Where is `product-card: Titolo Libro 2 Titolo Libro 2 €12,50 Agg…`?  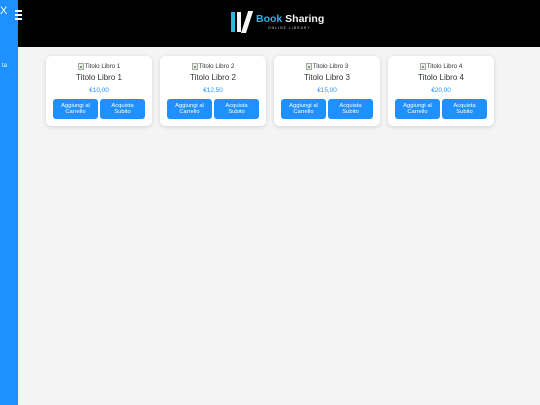 product-card: Titolo Libro 2 Titolo Libro 2 €12,50 Agg… is located at coordinates (213, 91).